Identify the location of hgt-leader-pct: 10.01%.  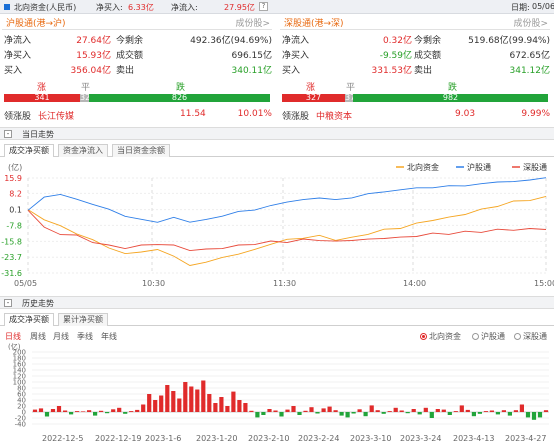
(254, 114).